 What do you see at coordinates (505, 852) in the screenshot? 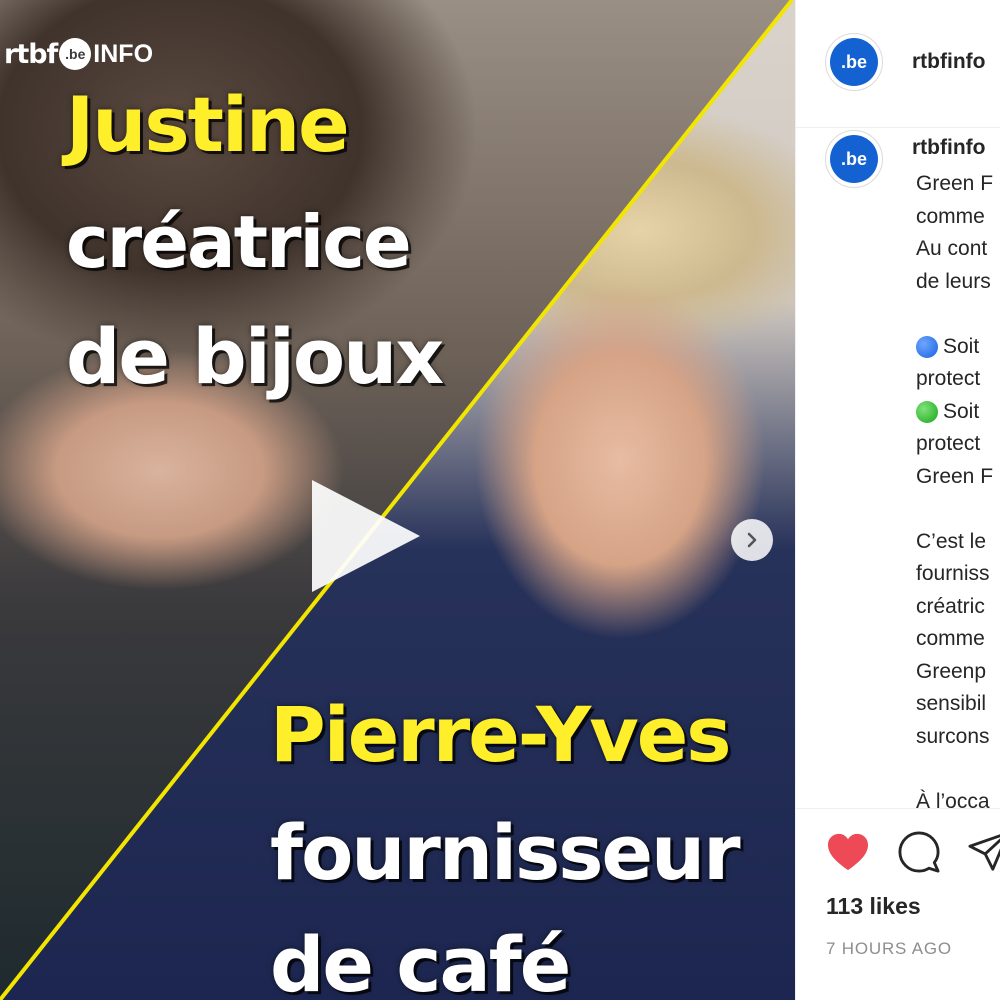
I see `caption-person2-role-line1: fournisseur` at bounding box center [505, 852].